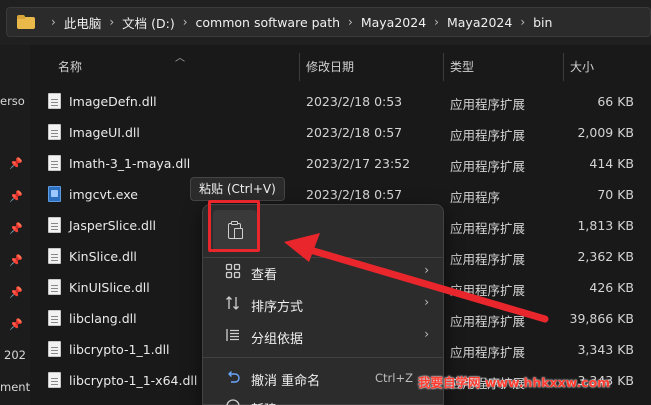  I want to click on menu-divider, so click(323, 357).